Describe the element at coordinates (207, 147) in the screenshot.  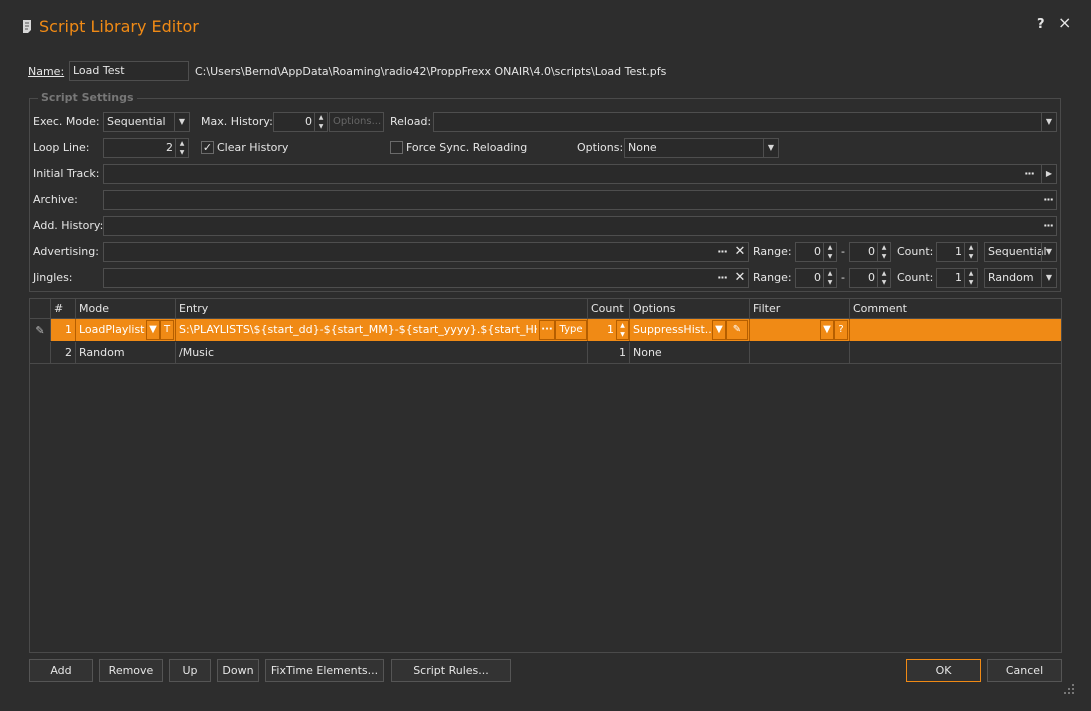
I see `clear-history-checkbox: ✓` at that location.